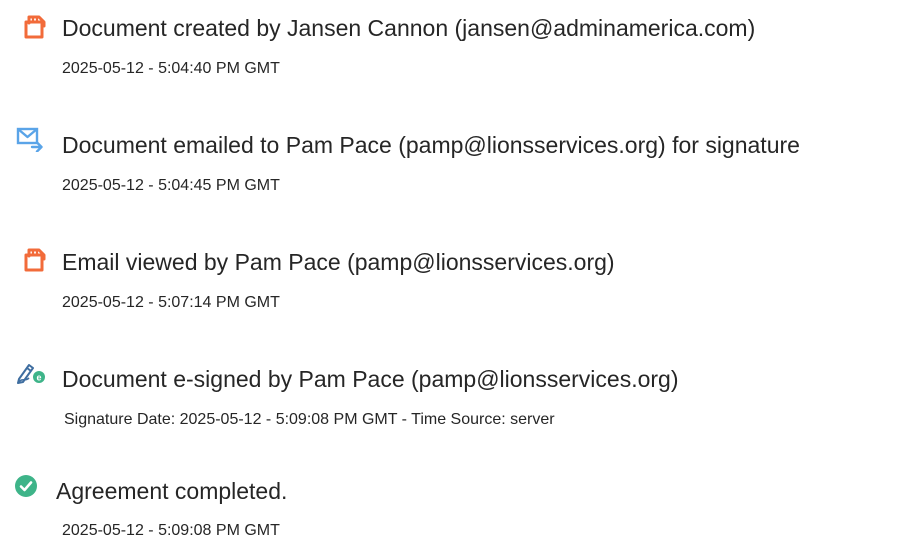 Image resolution: width=919 pixels, height=542 pixels. I want to click on email-sent-icon, so click(29, 139).